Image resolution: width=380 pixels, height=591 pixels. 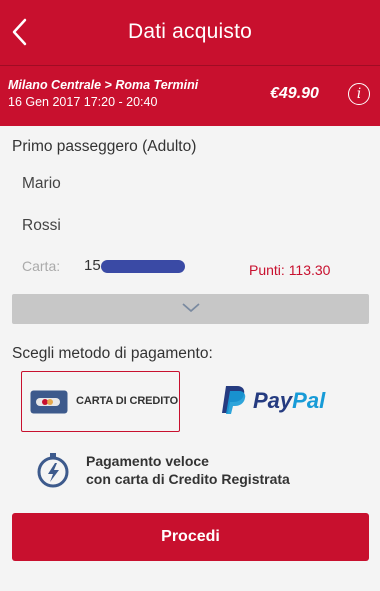 I want to click on app-header: Dati acquisto, so click(x=190, y=32).